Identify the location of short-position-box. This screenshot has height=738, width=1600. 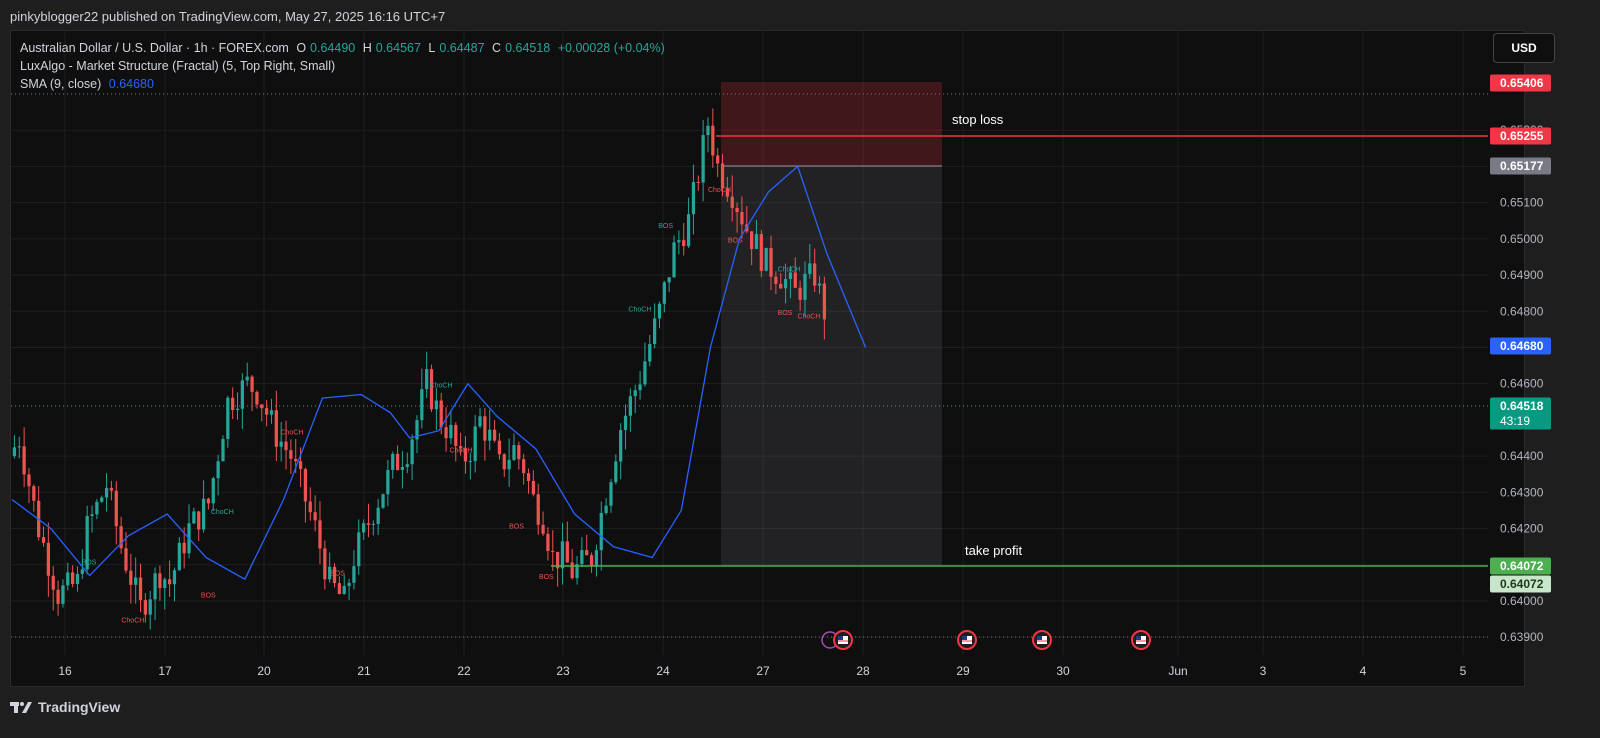
(831, 324).